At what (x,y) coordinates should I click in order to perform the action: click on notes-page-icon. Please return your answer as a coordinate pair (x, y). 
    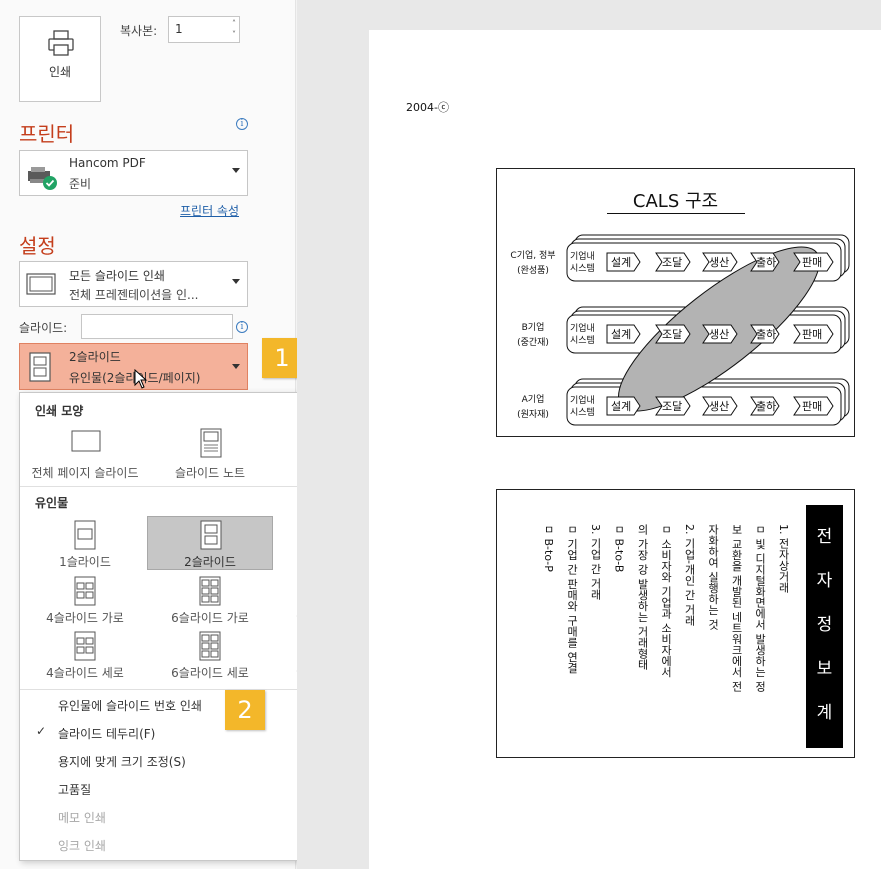
    Looking at the image, I should click on (211, 443).